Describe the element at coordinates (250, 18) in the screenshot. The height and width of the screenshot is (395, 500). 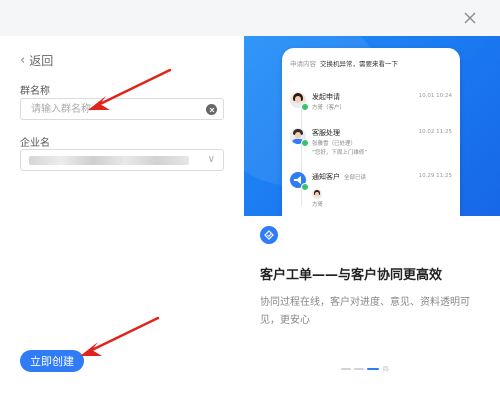
I see `dialog-header` at that location.